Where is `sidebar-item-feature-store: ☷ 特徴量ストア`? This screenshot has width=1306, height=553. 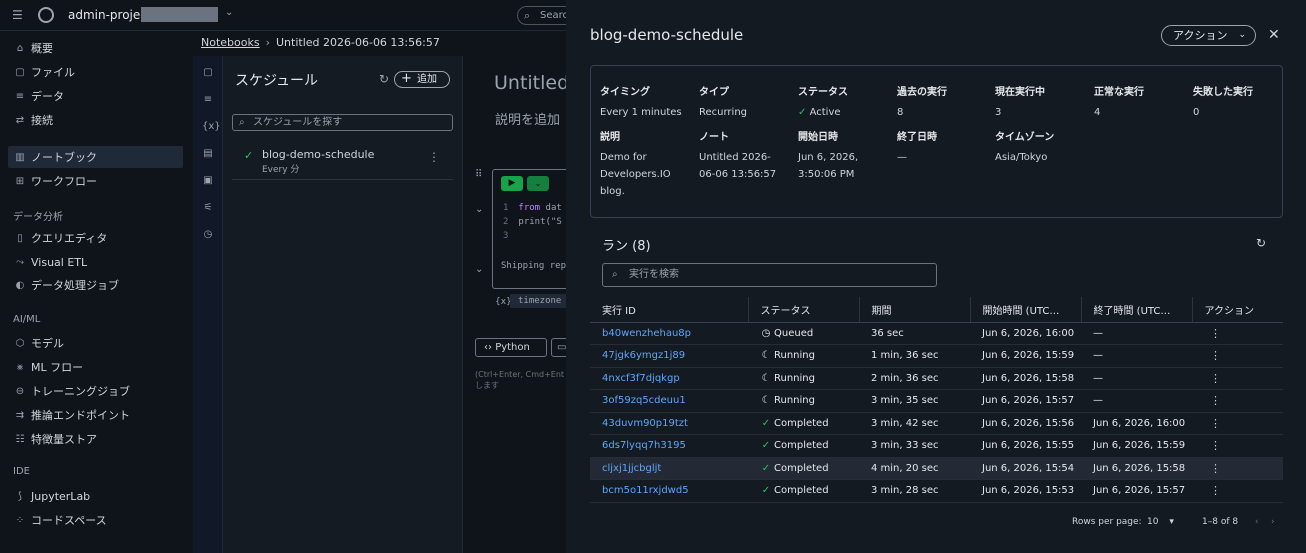 sidebar-item-feature-store: ☷ 特徴量ストア is located at coordinates (95, 439).